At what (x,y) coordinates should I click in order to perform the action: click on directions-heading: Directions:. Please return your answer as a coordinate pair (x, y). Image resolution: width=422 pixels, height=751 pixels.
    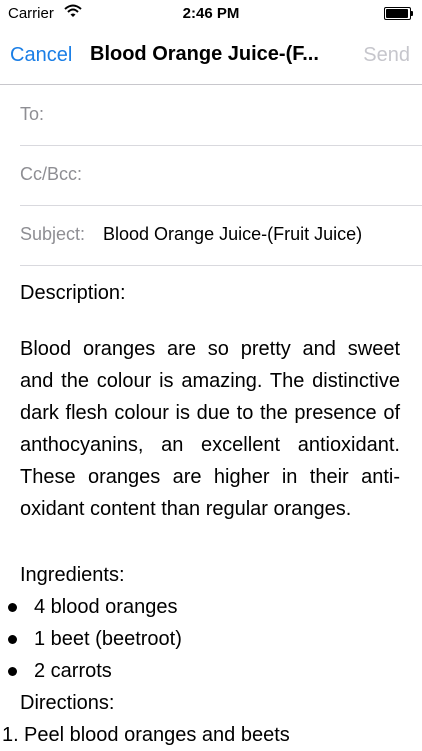
    Looking at the image, I should click on (67, 703).